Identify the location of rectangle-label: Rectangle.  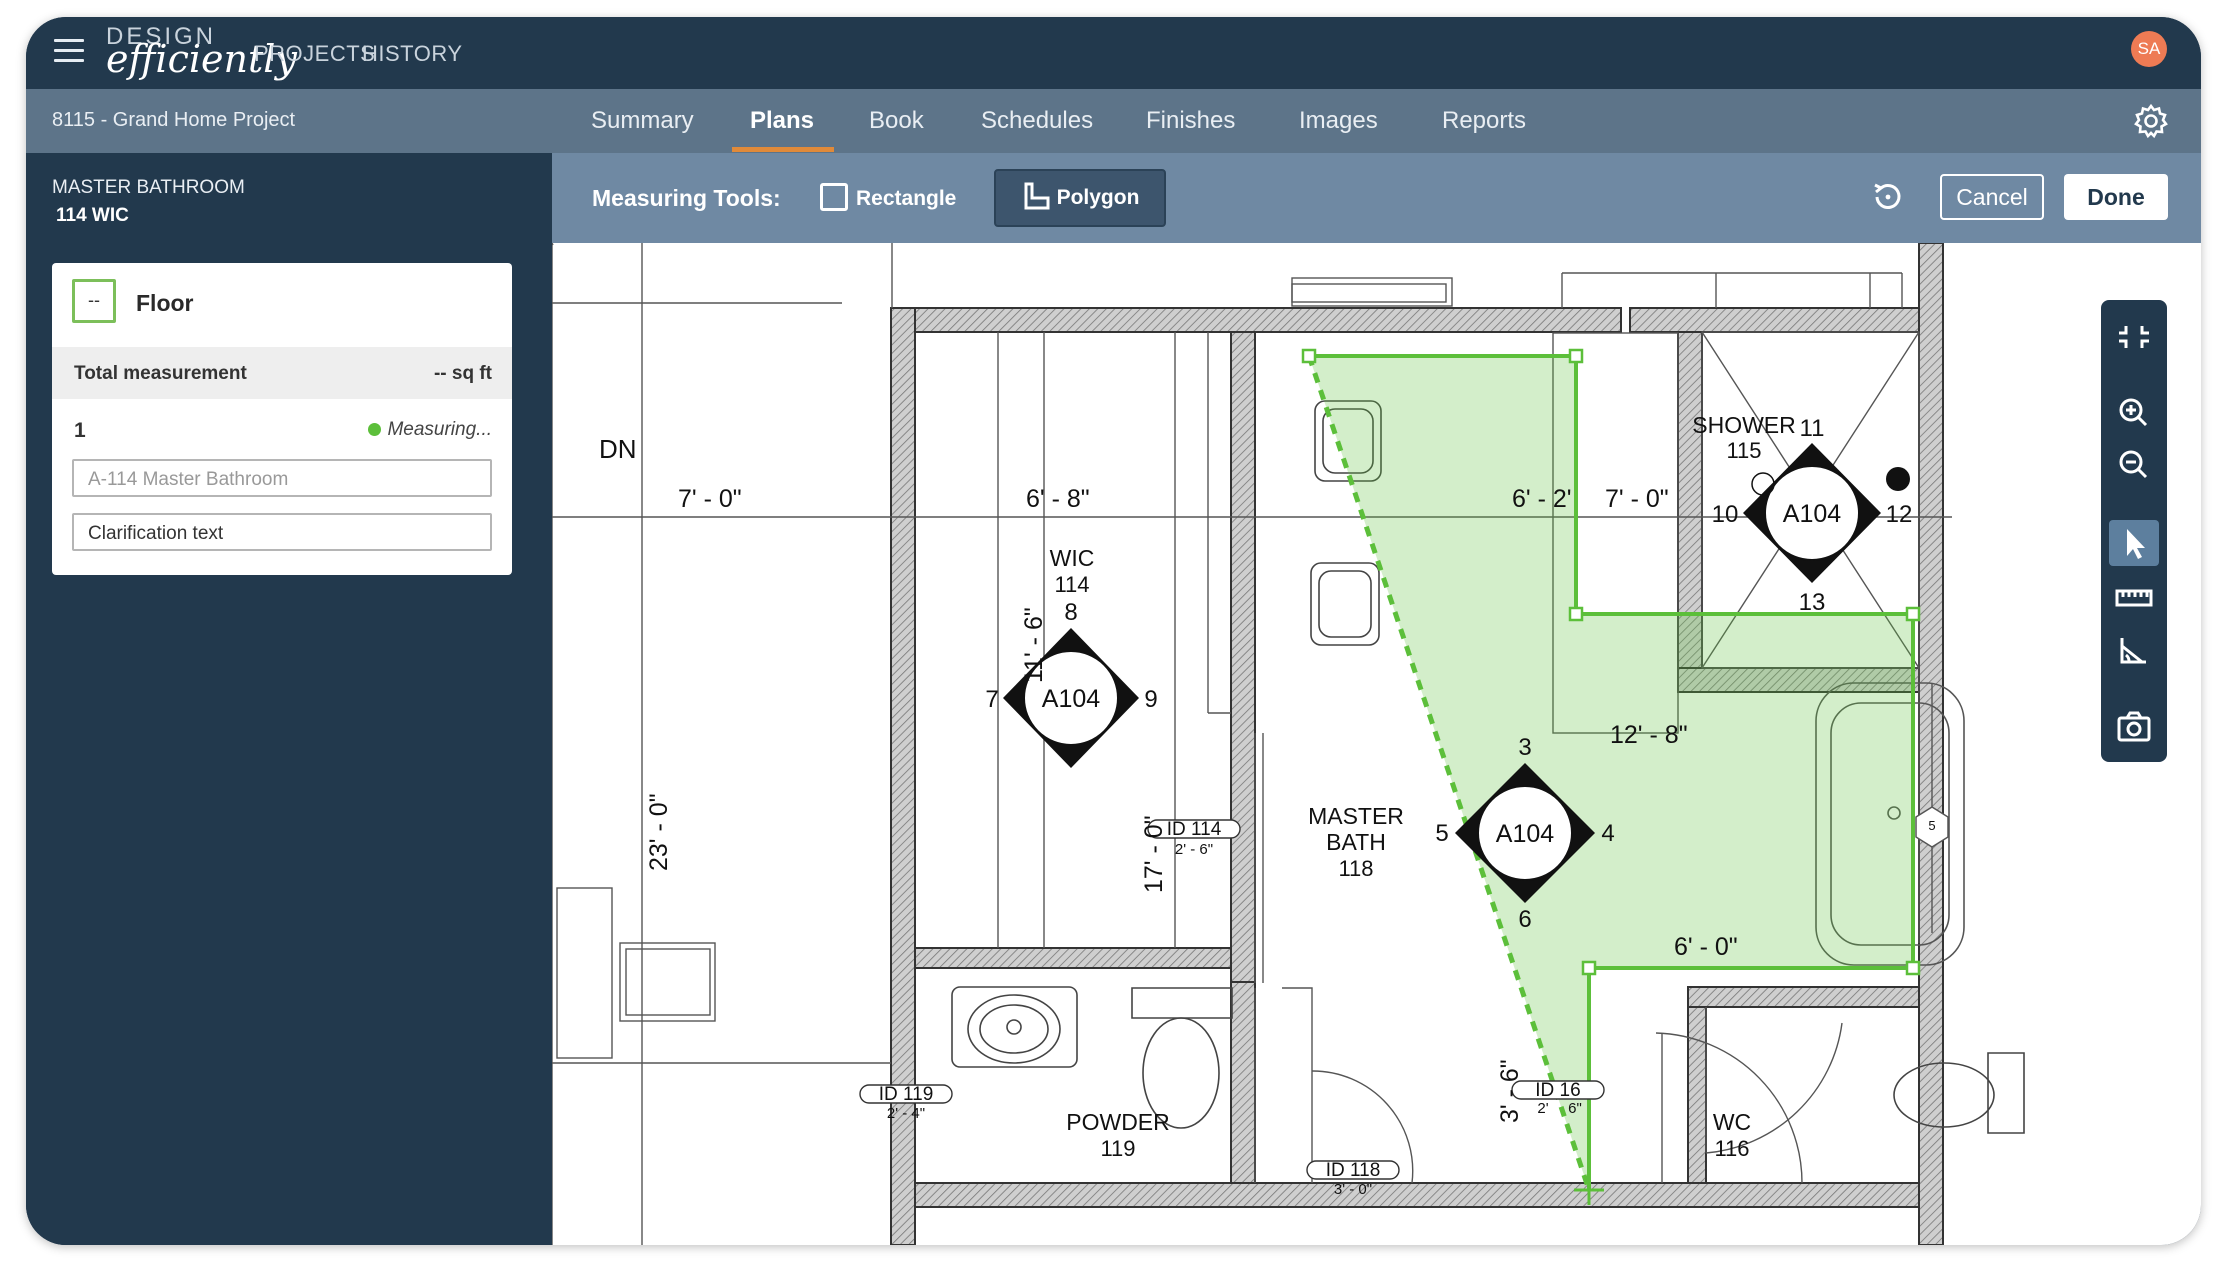
(906, 198).